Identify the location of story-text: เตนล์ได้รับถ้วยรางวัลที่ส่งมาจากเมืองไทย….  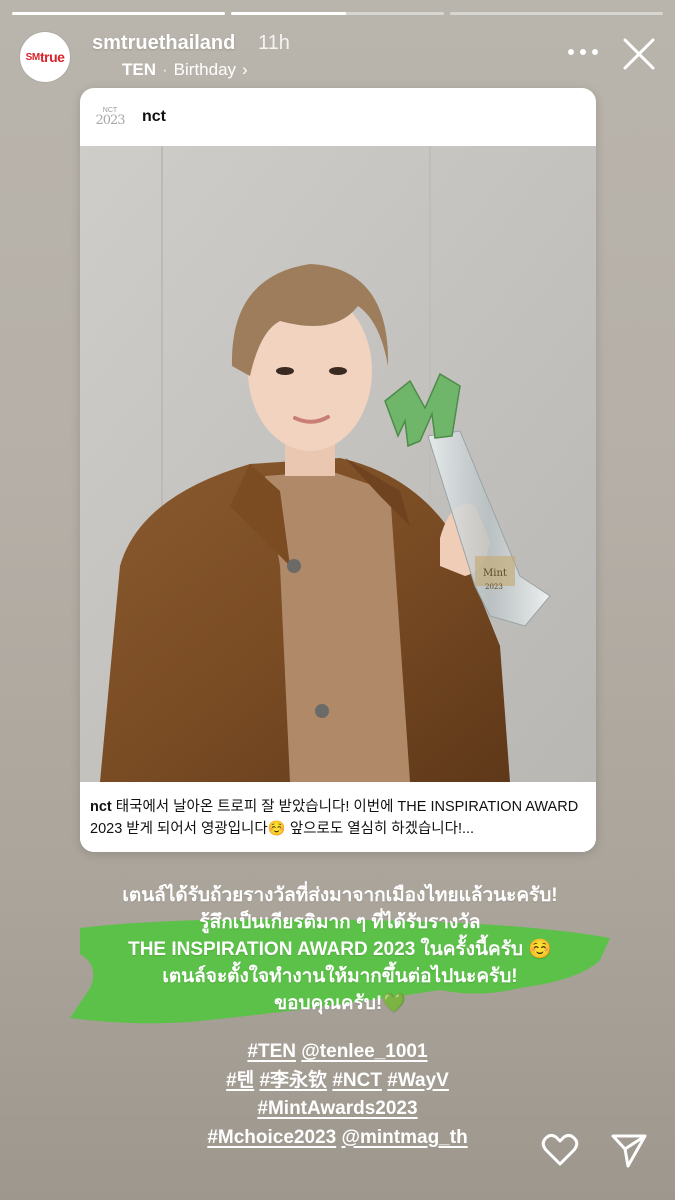
(340, 949).